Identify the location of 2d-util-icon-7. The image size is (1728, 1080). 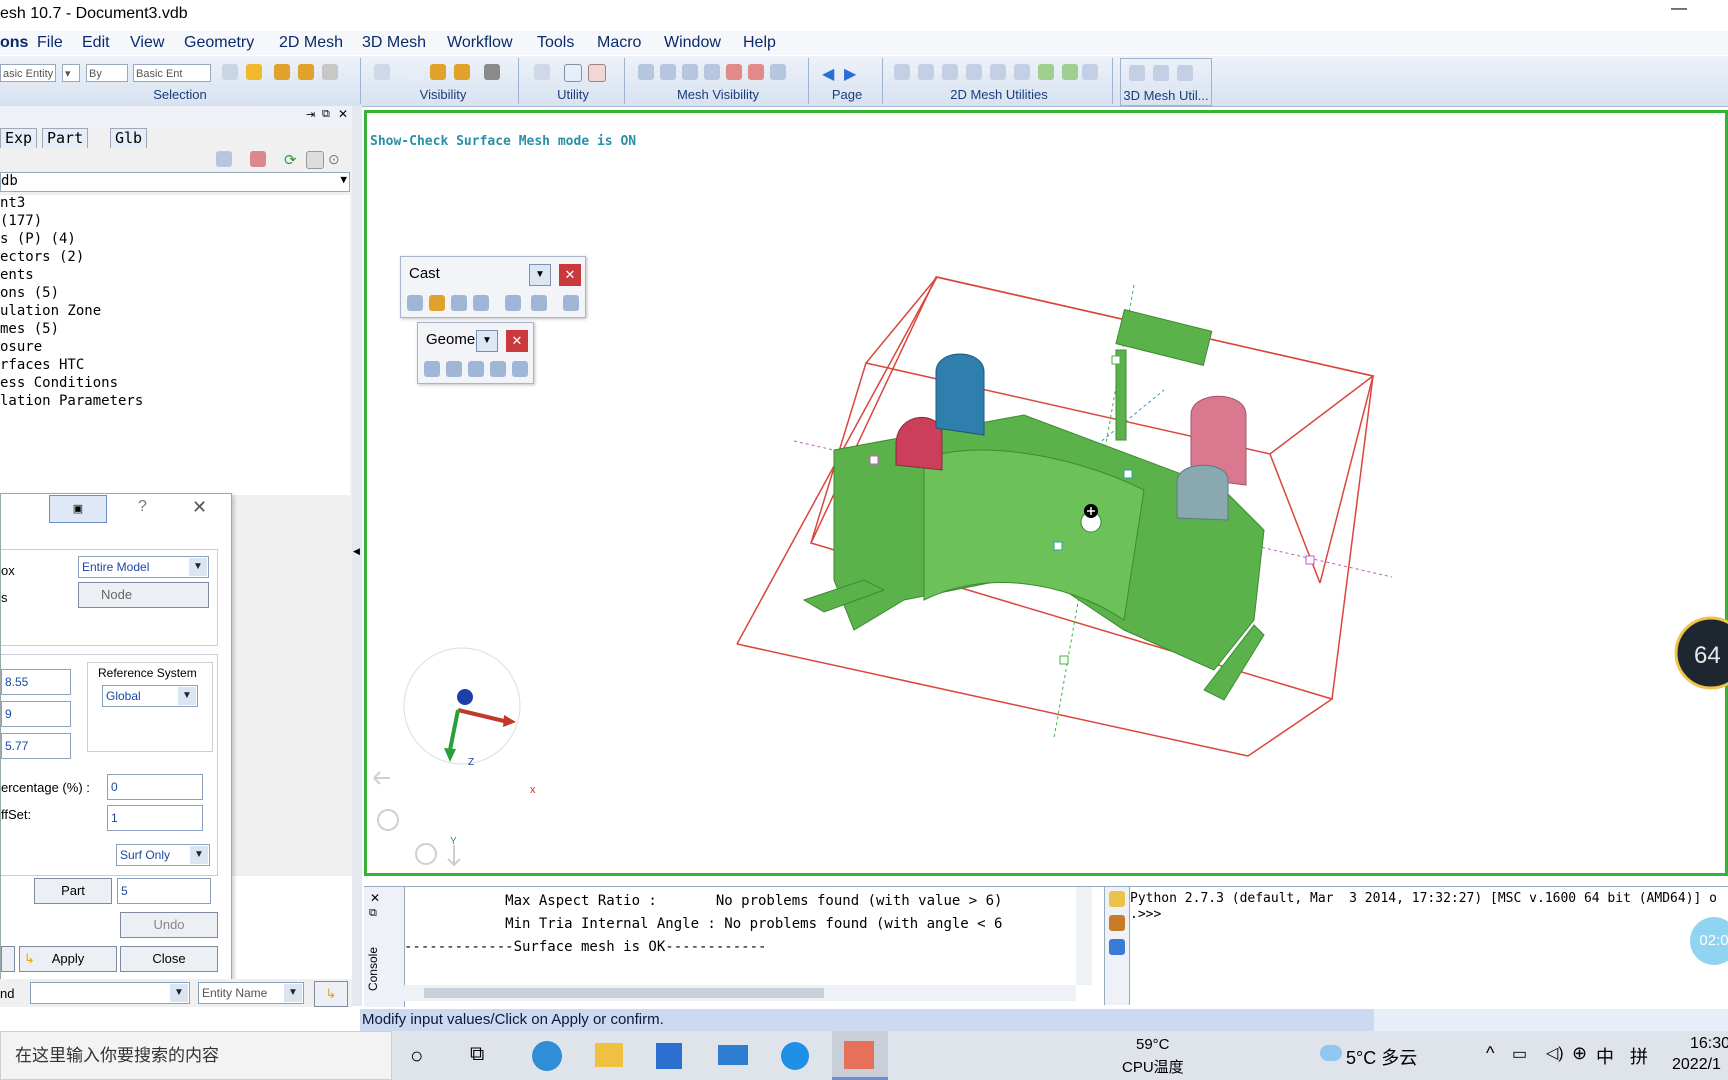
(1046, 72).